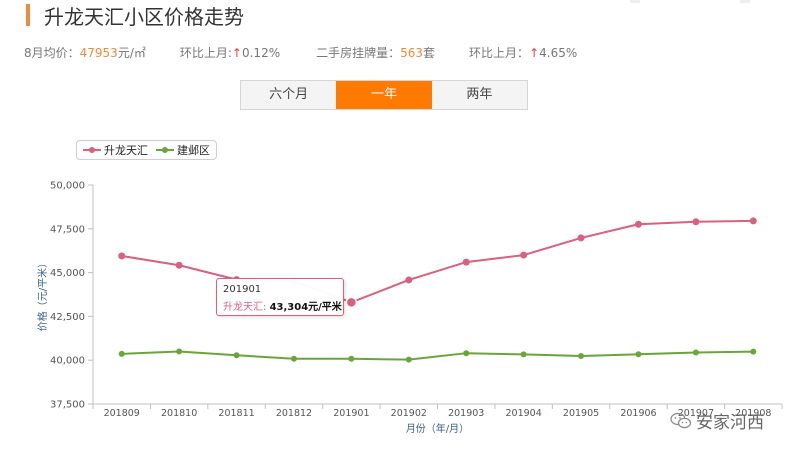 This screenshot has height=457, width=800. What do you see at coordinates (437, 428) in the screenshot?
I see `x-axis-title: 月份（年/月）` at bounding box center [437, 428].